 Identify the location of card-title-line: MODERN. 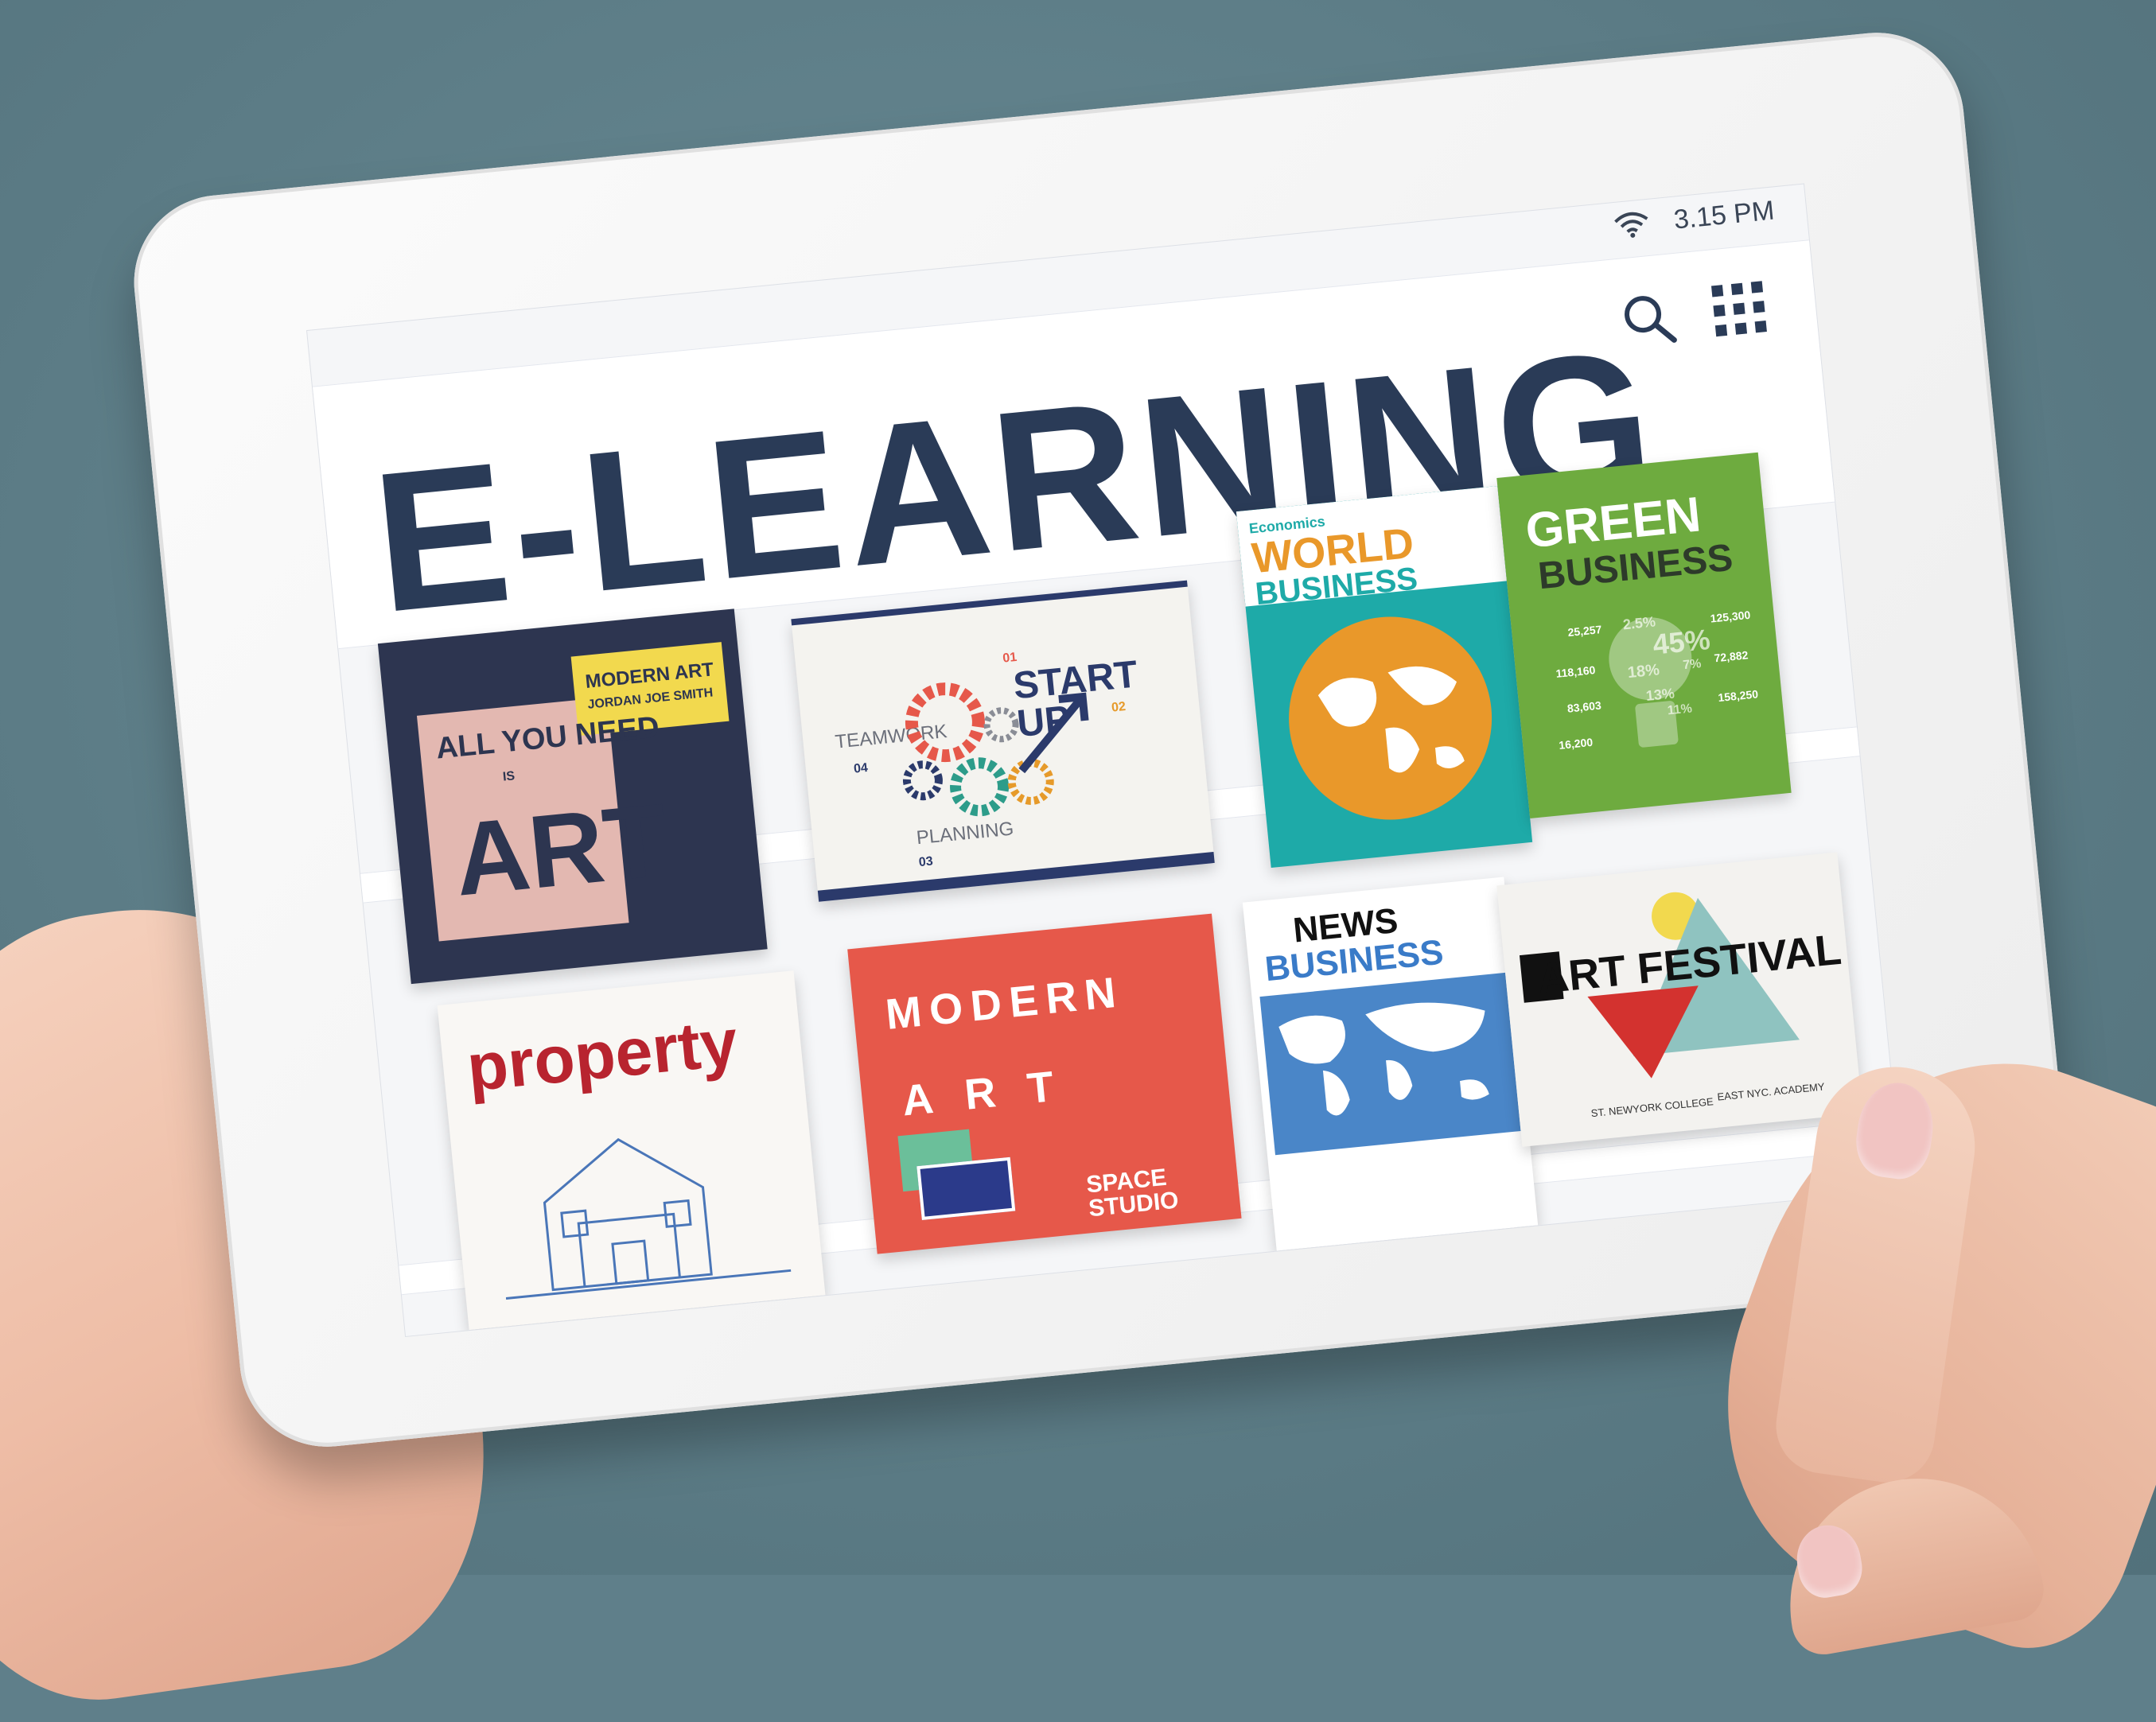
(1005, 1004).